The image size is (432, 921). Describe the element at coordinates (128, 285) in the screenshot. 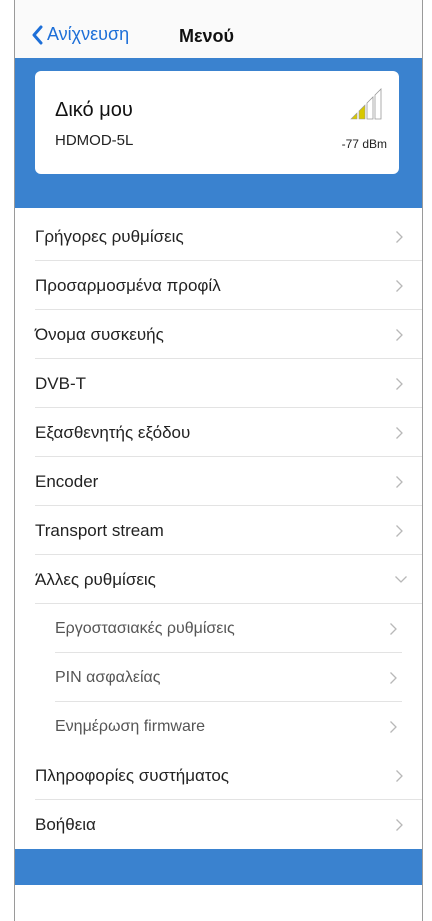

I see `menu-item-label: Προσαρμοσμένα προφίλ` at that location.